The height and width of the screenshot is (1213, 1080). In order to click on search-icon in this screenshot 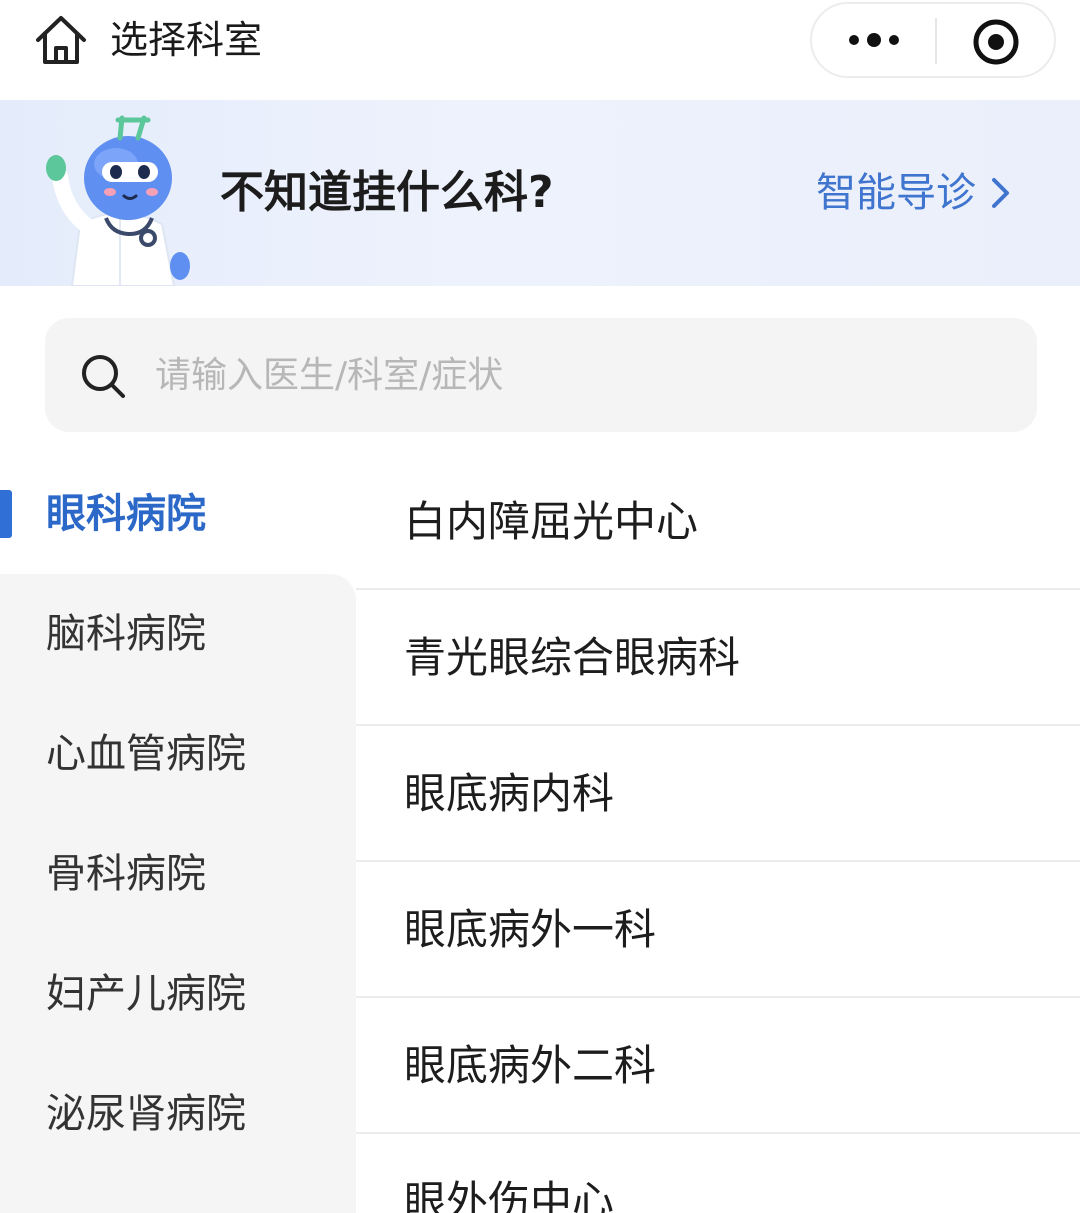, I will do `click(103, 376)`.